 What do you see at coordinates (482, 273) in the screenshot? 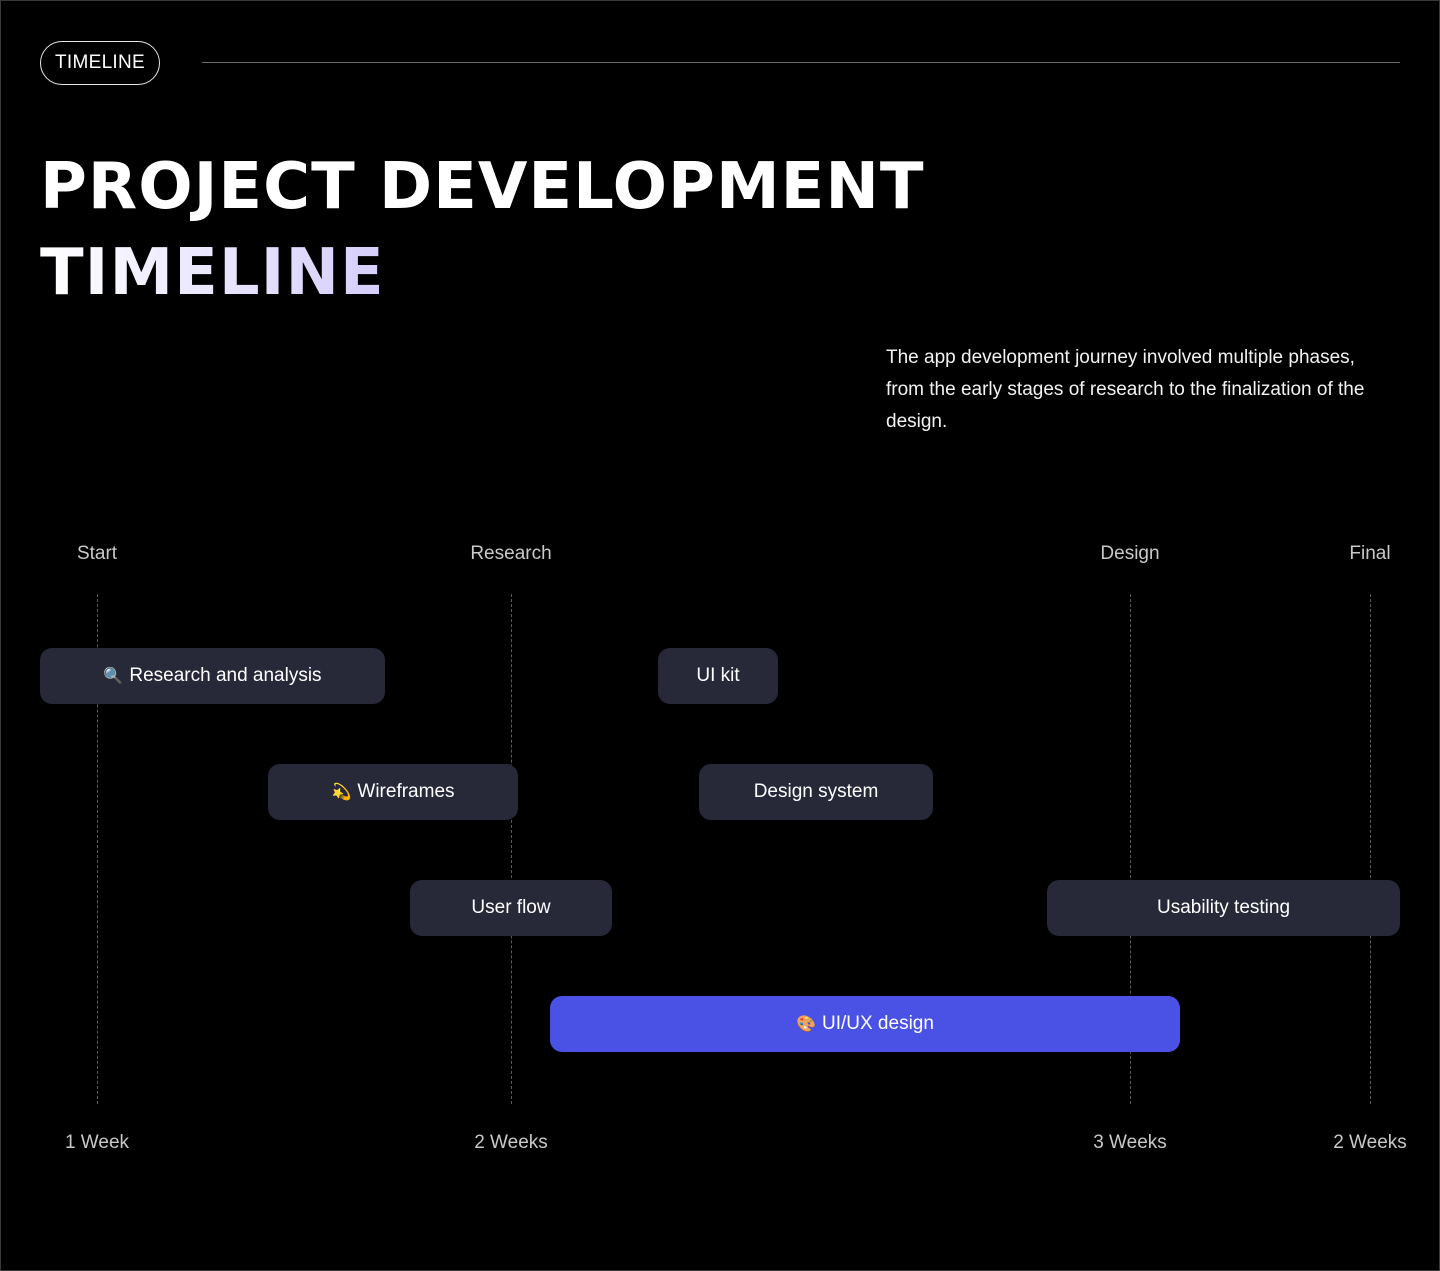
I see `page-title-line-2: TIMELINE` at bounding box center [482, 273].